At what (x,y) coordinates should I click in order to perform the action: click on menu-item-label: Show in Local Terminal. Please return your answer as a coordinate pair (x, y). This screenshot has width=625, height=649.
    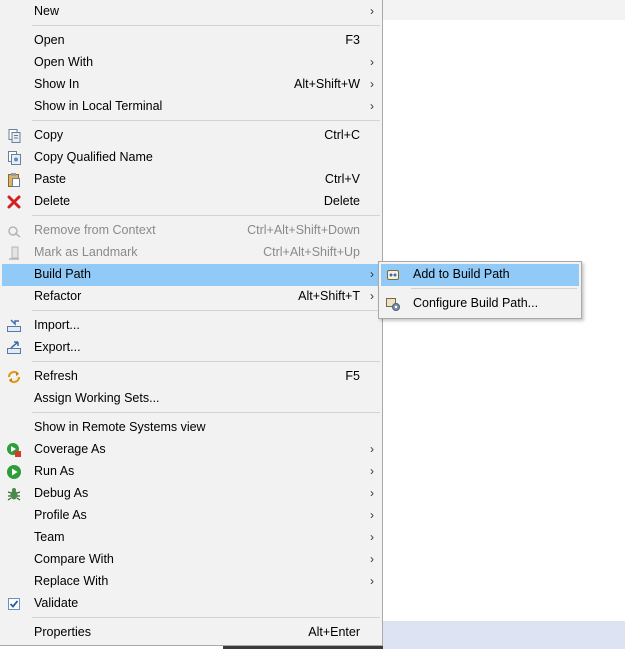
    Looking at the image, I should click on (98, 106).